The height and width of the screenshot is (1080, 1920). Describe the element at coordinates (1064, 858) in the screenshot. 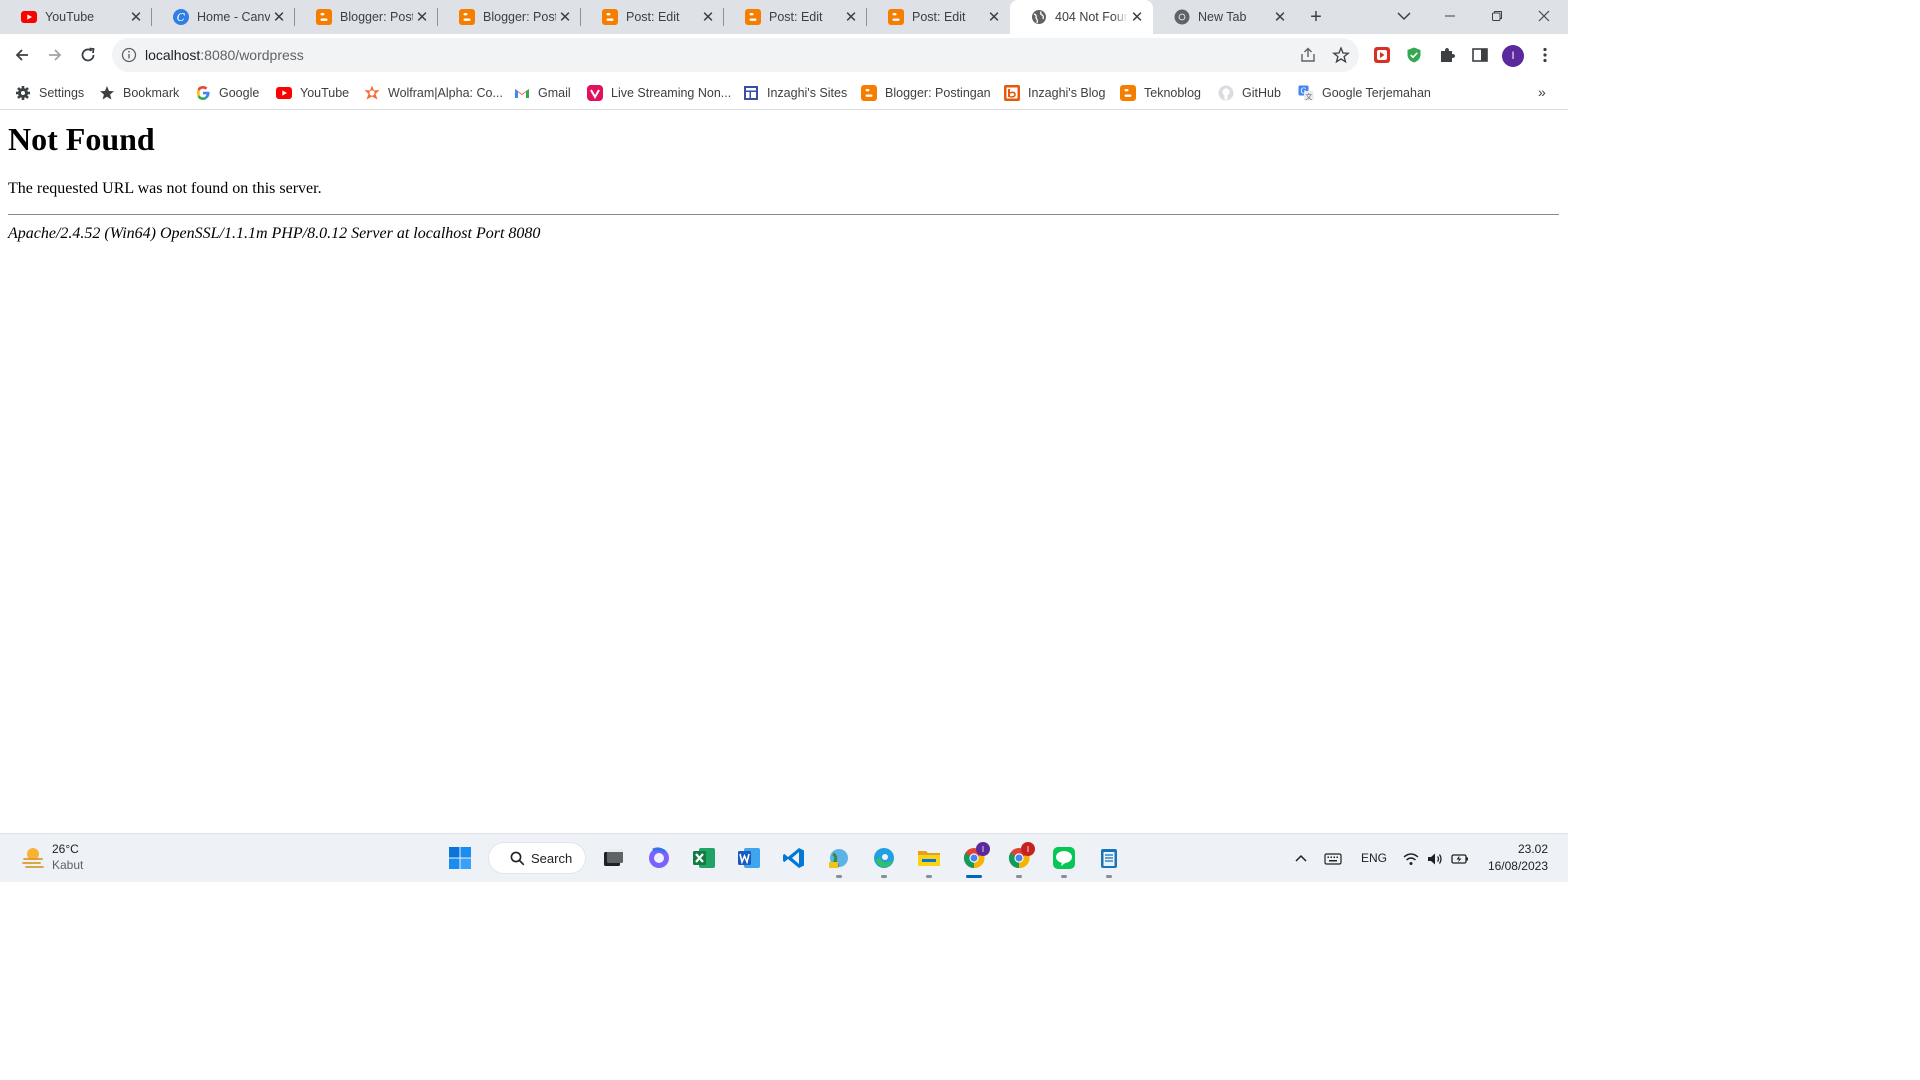

I see `line-icon` at that location.